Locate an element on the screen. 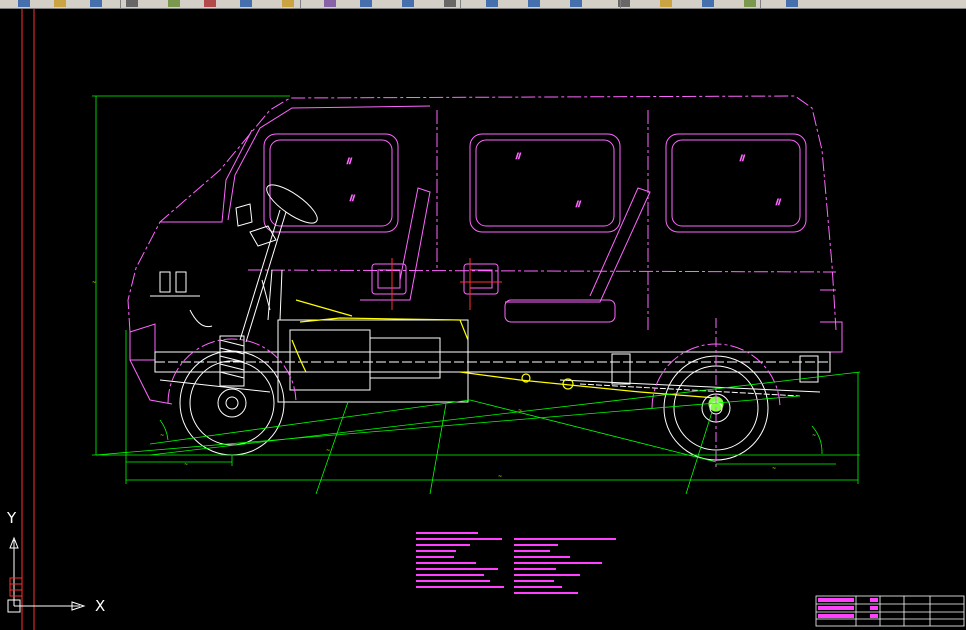 The width and height of the screenshot is (966, 630). drivetrain-highlight is located at coordinates (507, 355).